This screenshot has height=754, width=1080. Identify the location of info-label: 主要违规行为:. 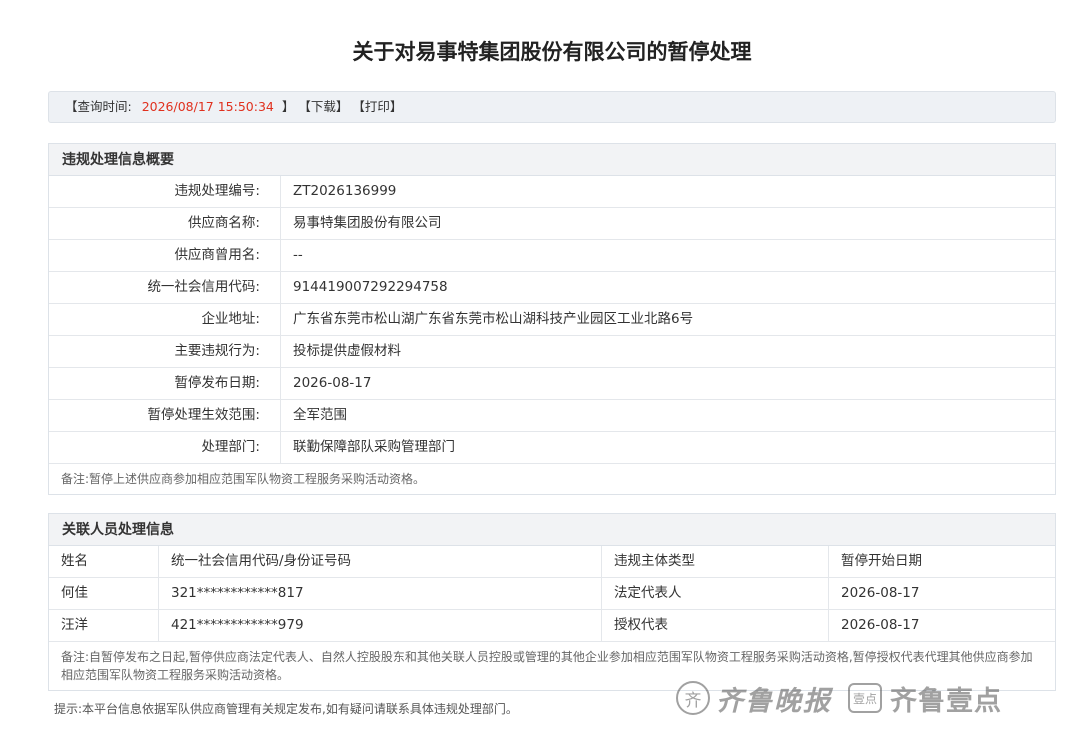
(165, 351).